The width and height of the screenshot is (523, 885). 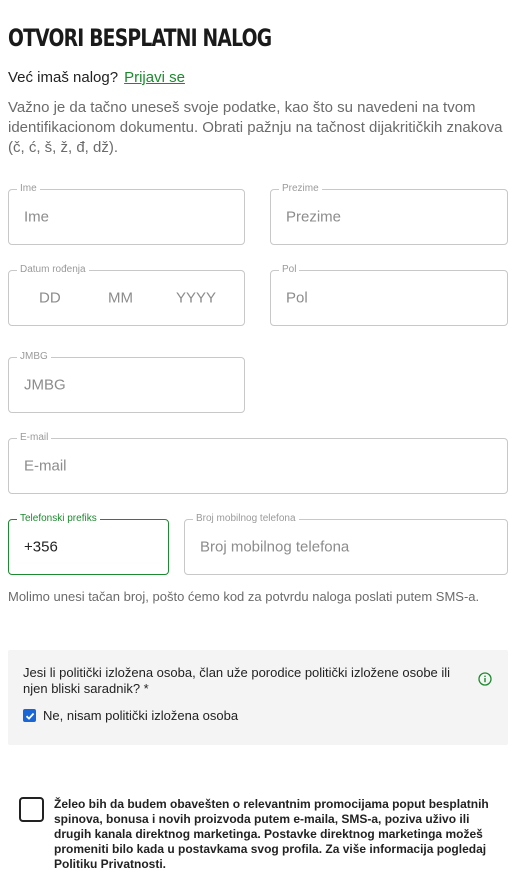 I want to click on phone-number-placeholder: Broj mobilnog telefona, so click(x=275, y=547).